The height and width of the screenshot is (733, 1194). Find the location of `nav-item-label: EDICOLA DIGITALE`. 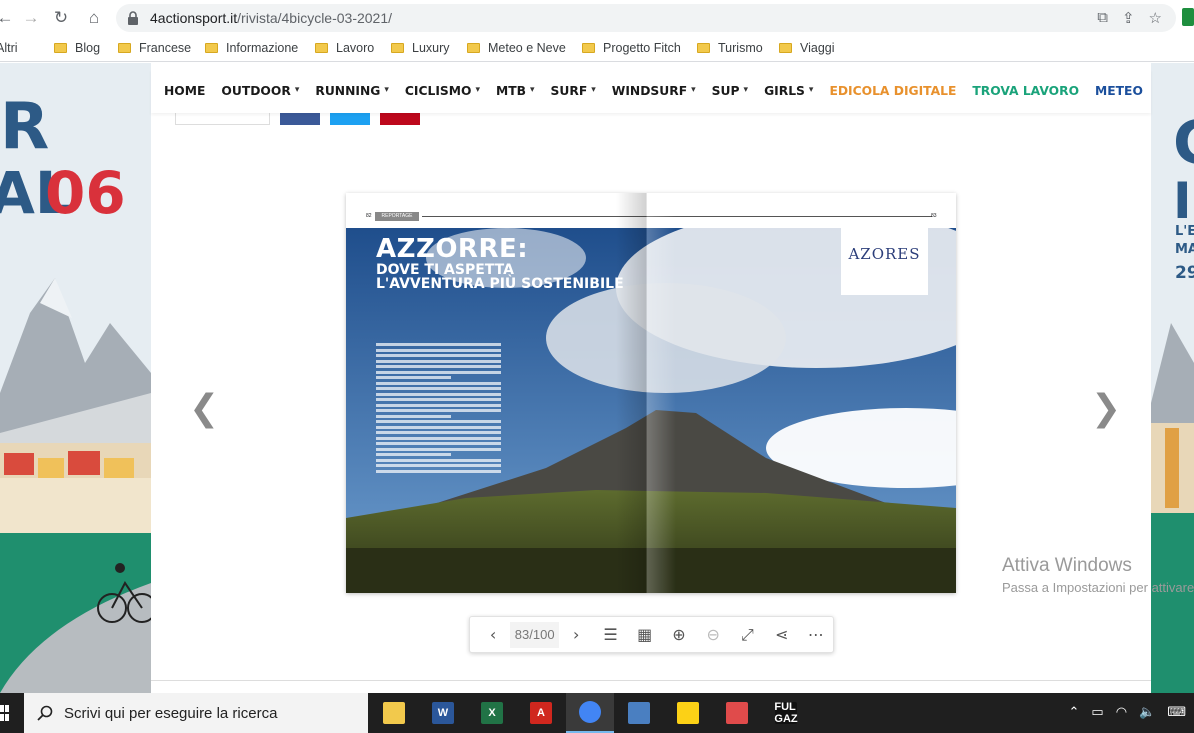

nav-item-label: EDICOLA DIGITALE is located at coordinates (893, 91).